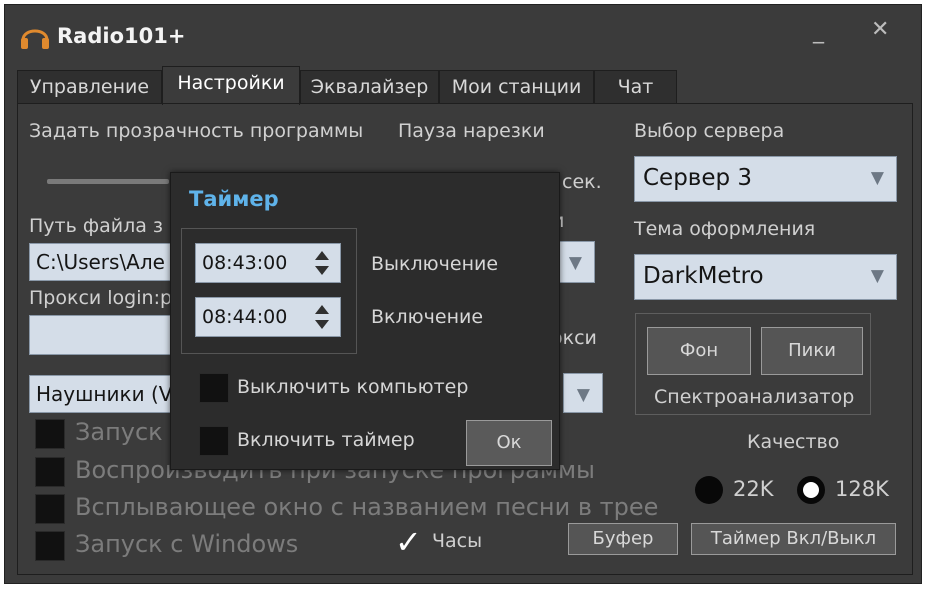 This screenshot has width=930, height=594. What do you see at coordinates (121, 36) in the screenshot?
I see `window-title: Radio101+` at bounding box center [121, 36].